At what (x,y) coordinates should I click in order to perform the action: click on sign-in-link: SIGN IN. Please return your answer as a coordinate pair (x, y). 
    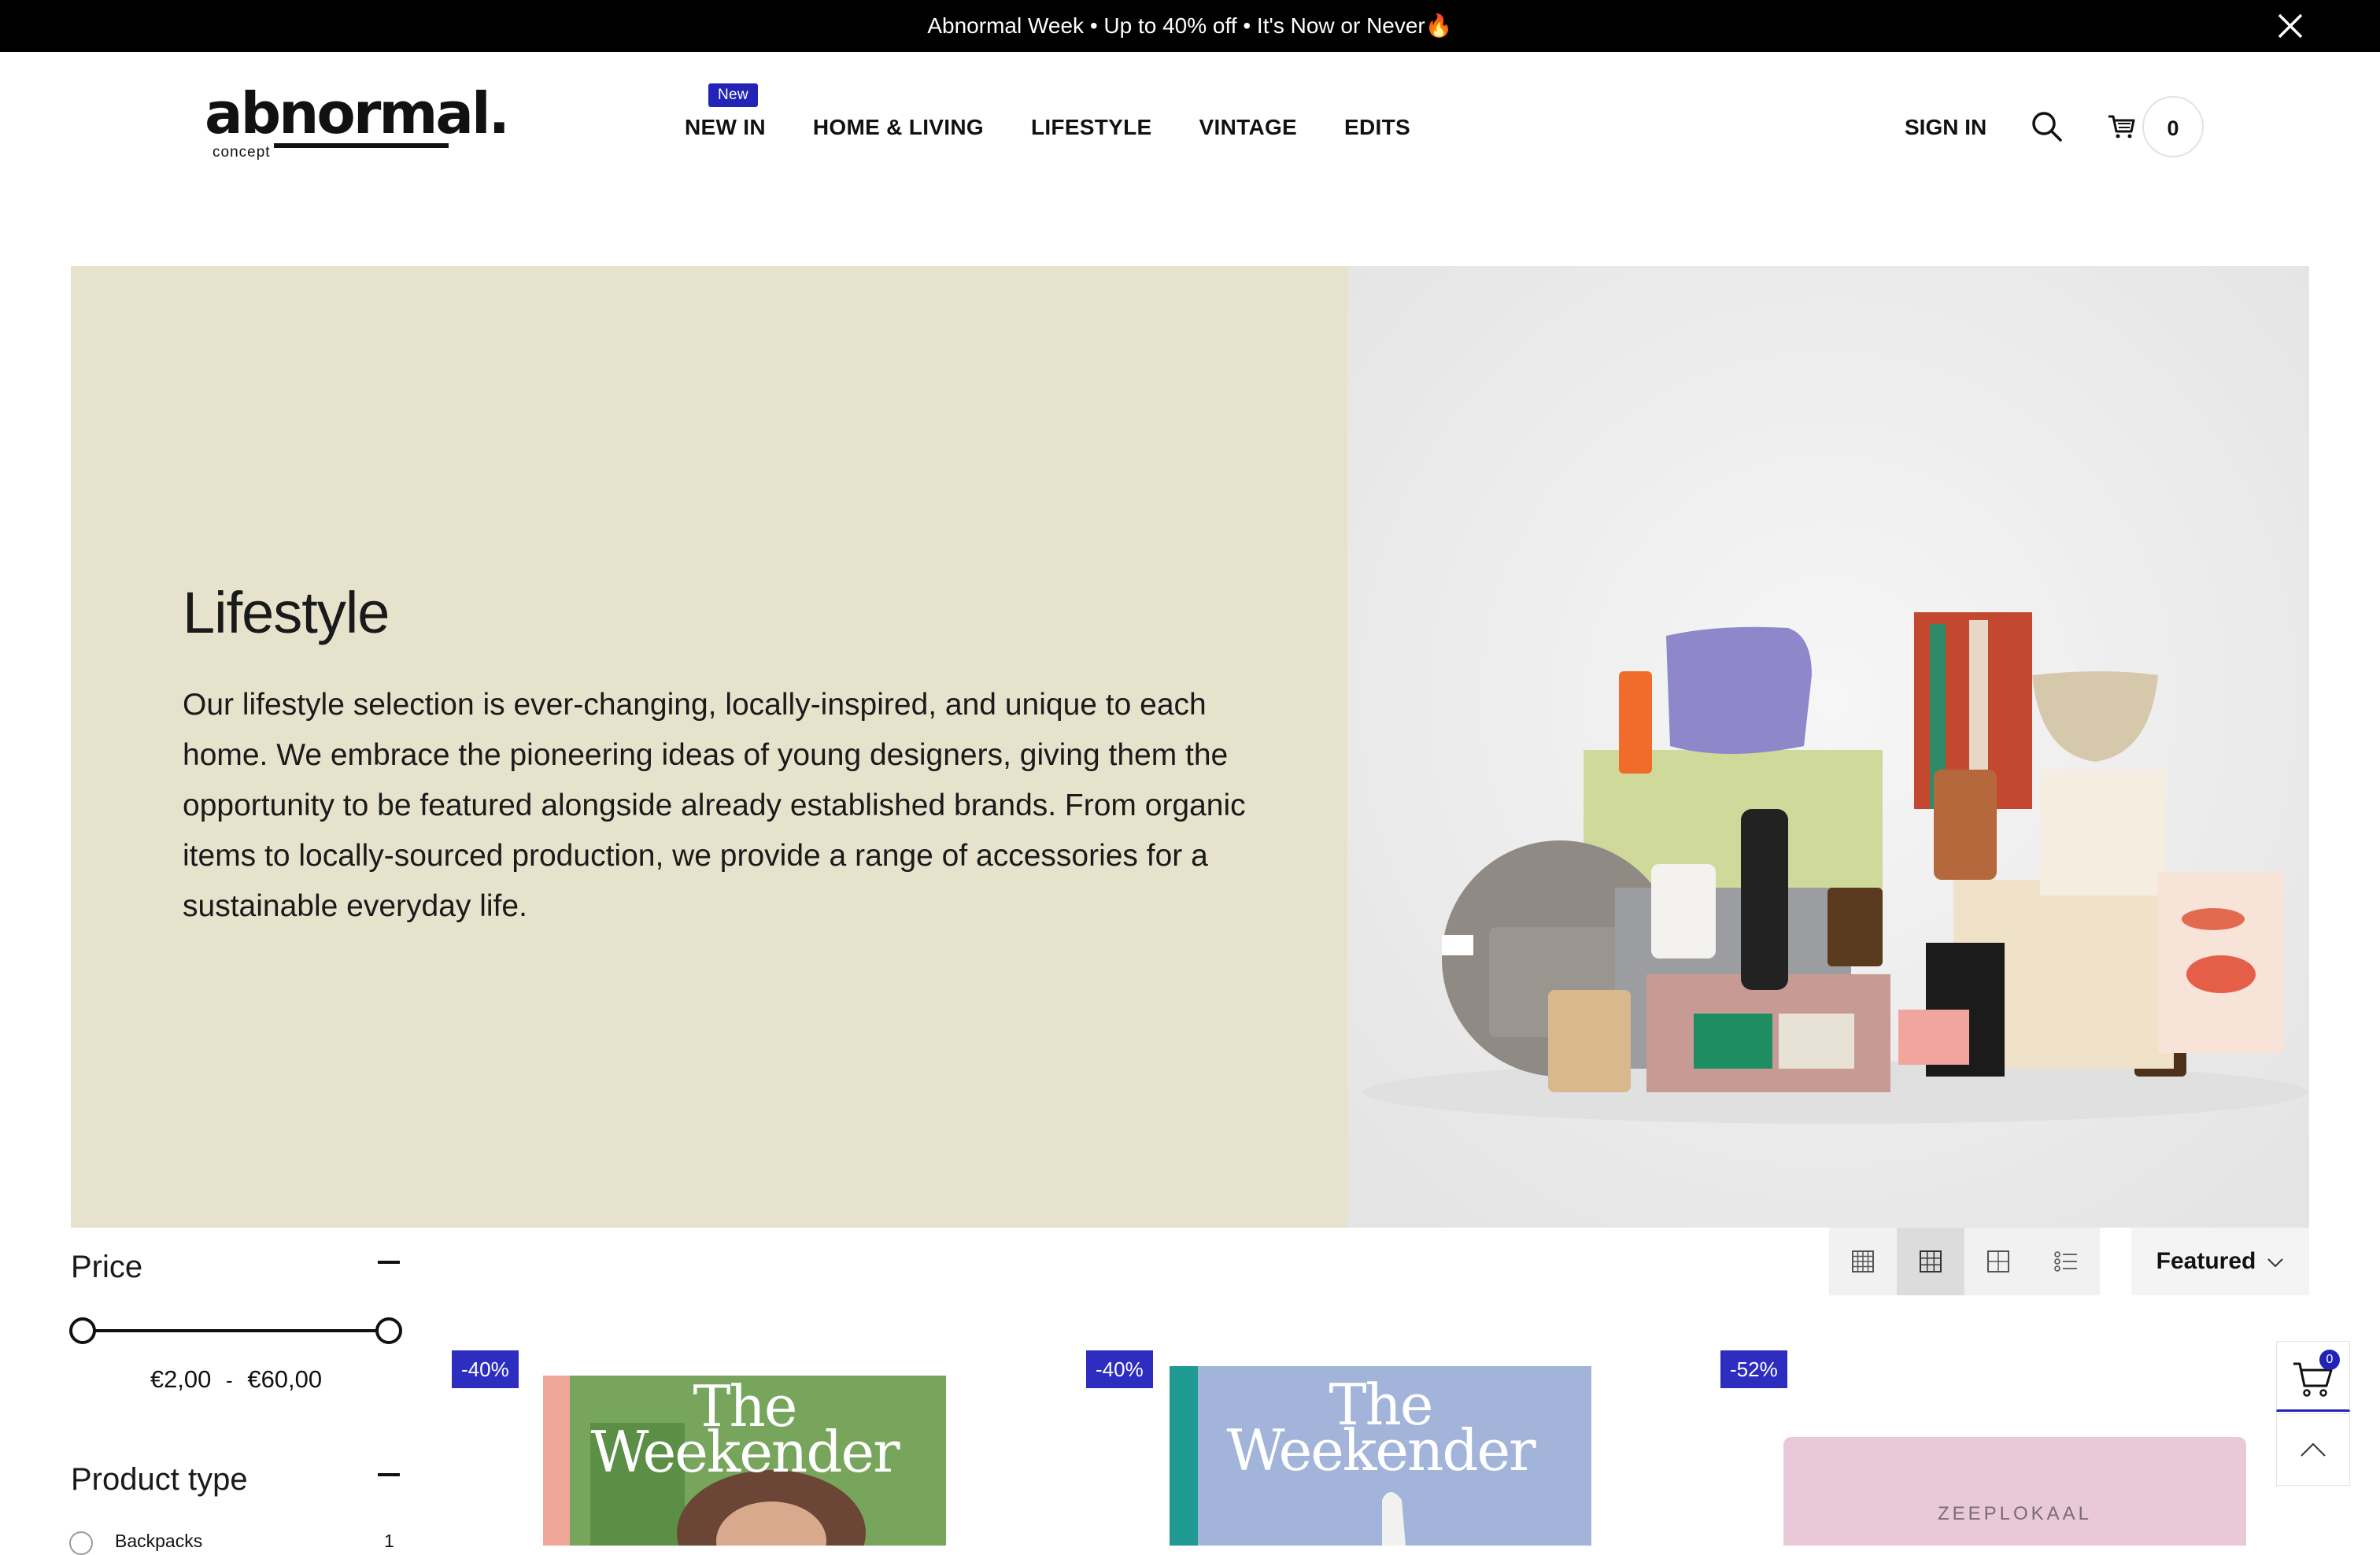
    Looking at the image, I should click on (1946, 127).